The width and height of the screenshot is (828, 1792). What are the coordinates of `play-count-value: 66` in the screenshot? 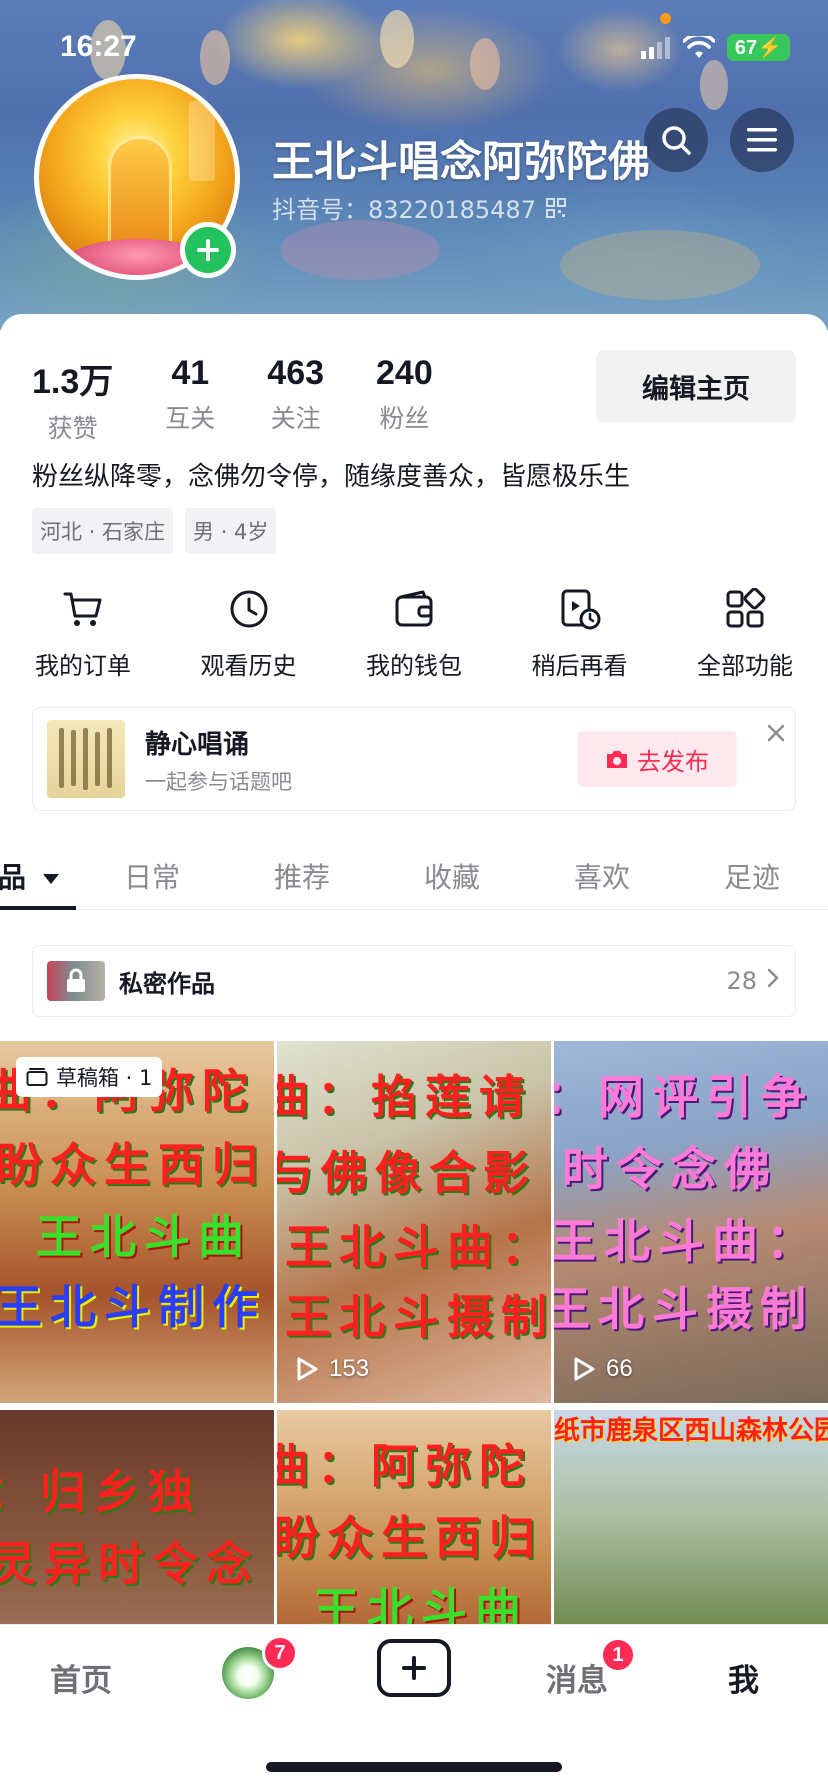 It's located at (619, 1368).